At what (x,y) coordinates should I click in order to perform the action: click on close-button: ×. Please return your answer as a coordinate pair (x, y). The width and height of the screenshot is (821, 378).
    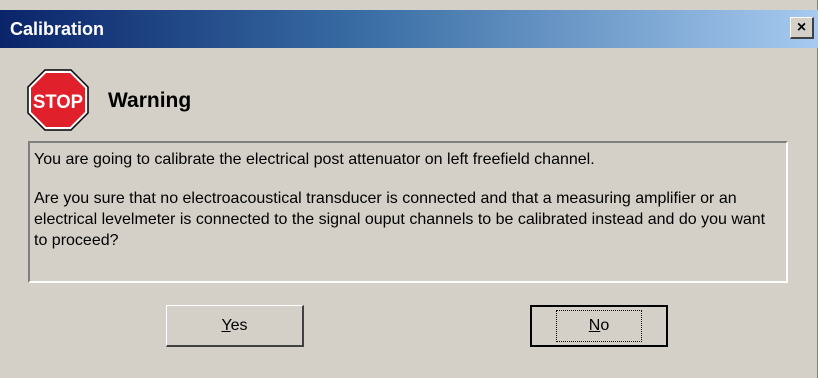
    Looking at the image, I should click on (802, 28).